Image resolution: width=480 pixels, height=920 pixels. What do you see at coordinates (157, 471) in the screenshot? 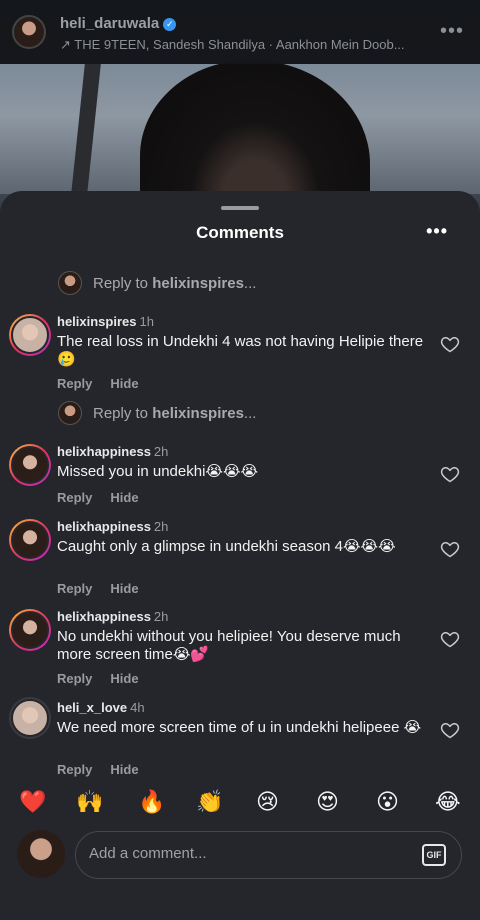
I see `comment-text: Missed you in undekhi😭😭😭` at bounding box center [157, 471].